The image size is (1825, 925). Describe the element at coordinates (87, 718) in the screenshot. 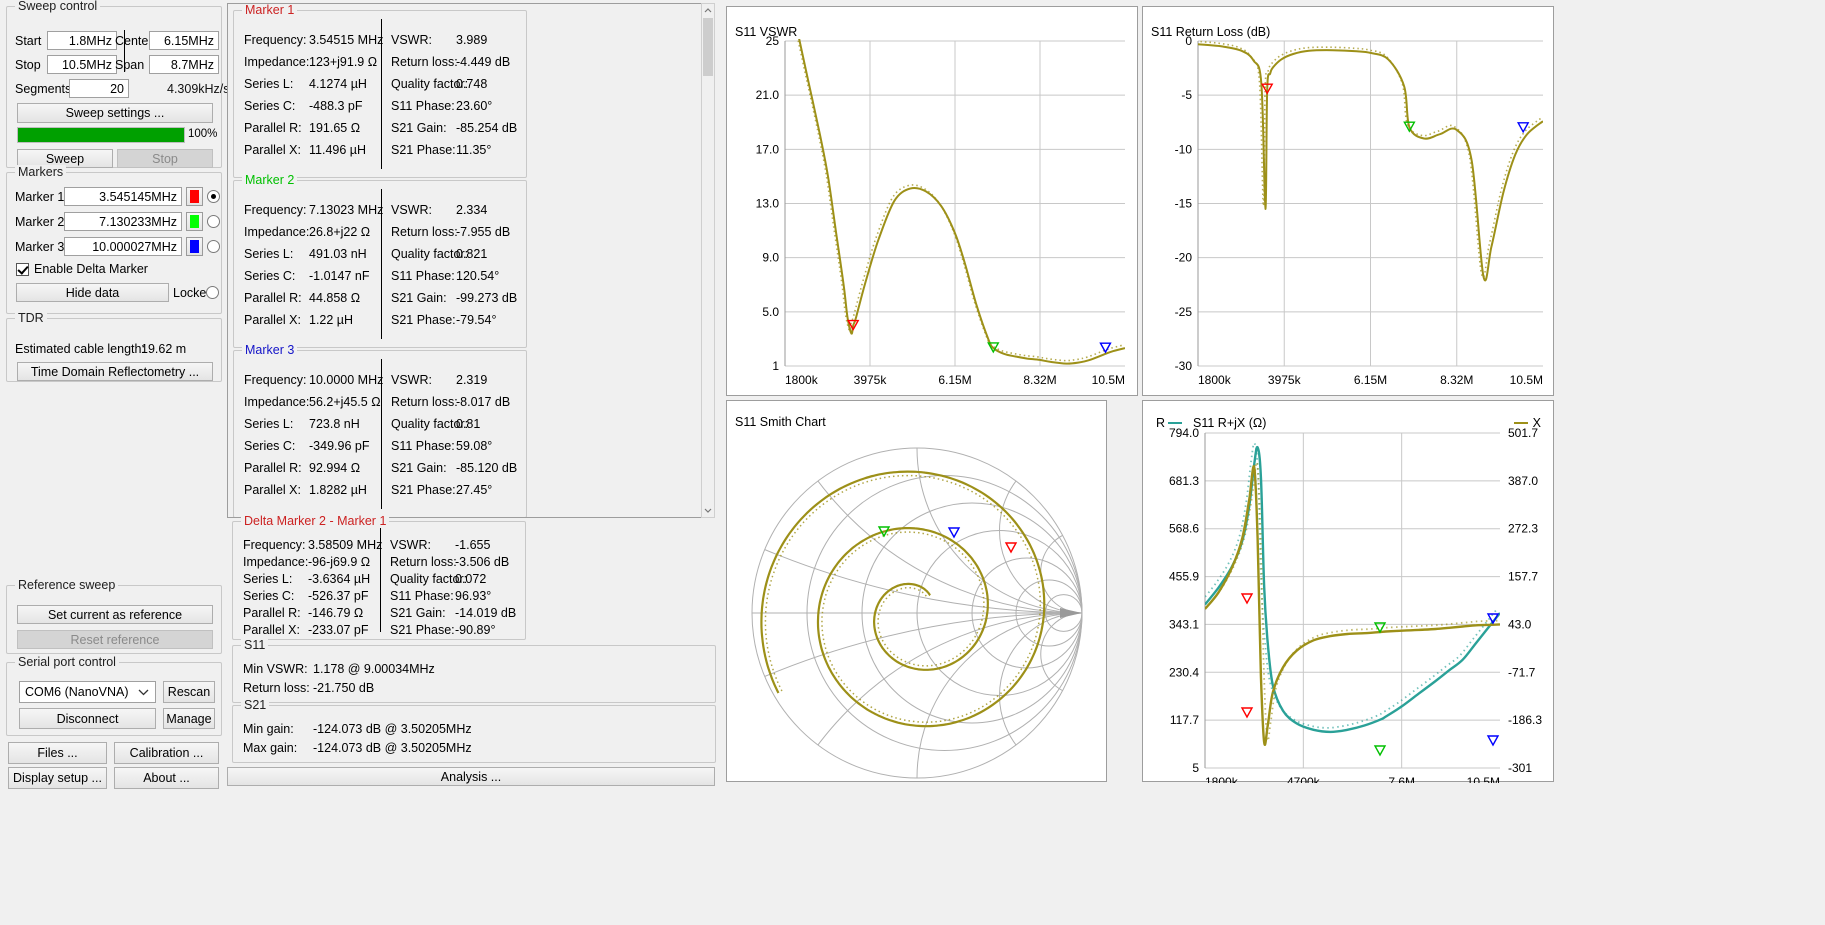

I see `disconnect-button: Disconnect` at that location.